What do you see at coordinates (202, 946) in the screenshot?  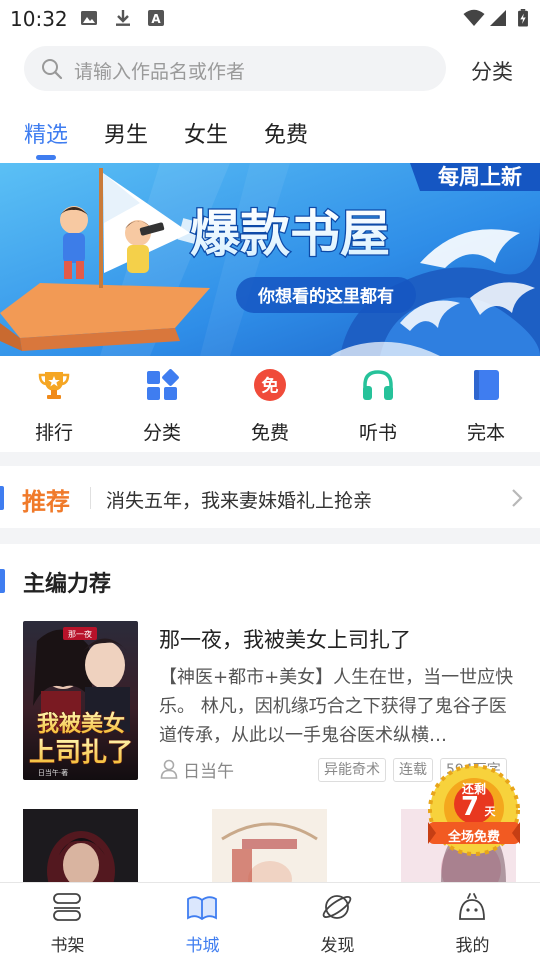 I see `nav-bookstore-label: 书城` at bounding box center [202, 946].